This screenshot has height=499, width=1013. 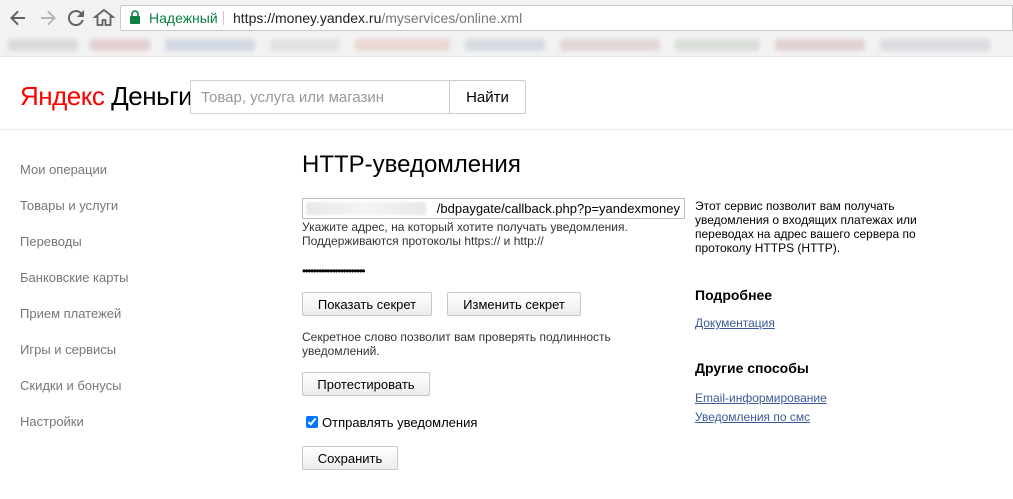 What do you see at coordinates (452, 18) in the screenshot?
I see `url-path: /myservices/online.xml` at bounding box center [452, 18].